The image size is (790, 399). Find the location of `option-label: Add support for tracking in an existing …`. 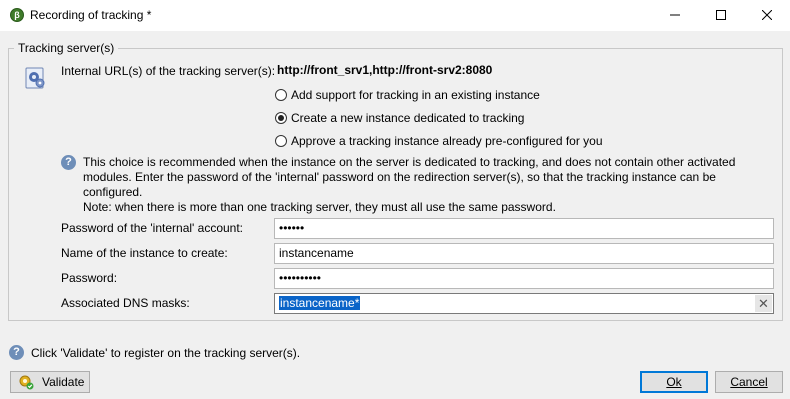

option-label: Add support for tracking in an existing … is located at coordinates (415, 95).